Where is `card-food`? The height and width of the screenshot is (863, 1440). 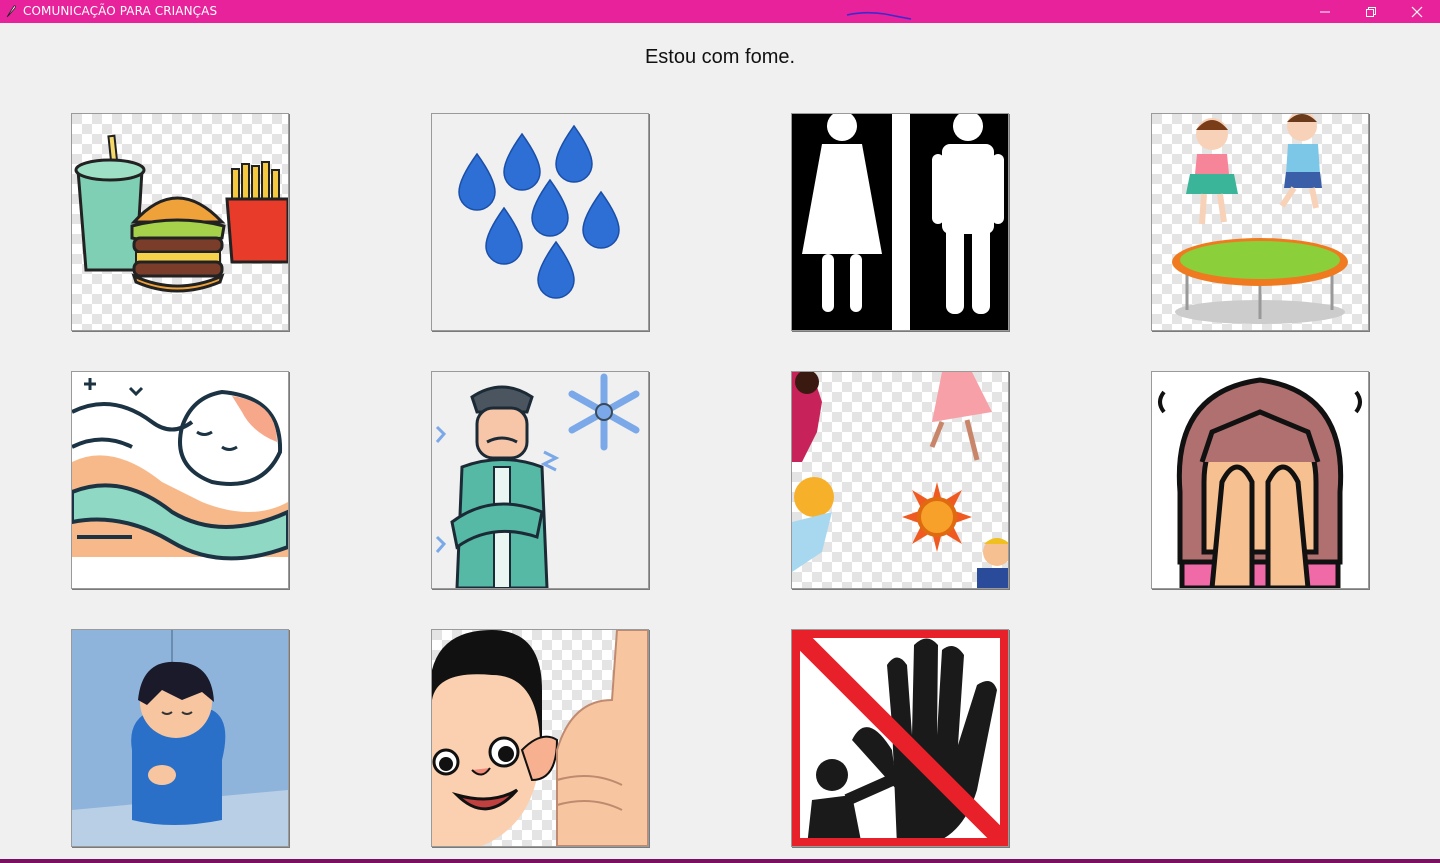 card-food is located at coordinates (180, 222).